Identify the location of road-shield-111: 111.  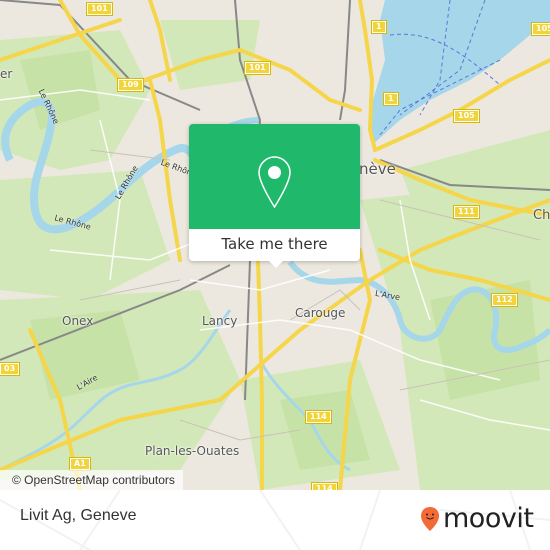
(466, 212).